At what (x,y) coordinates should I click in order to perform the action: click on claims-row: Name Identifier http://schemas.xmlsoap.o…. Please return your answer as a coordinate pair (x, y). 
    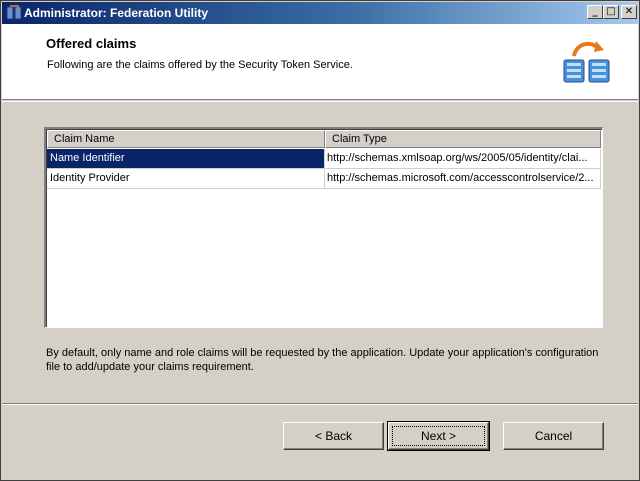
    Looking at the image, I should click on (324, 159).